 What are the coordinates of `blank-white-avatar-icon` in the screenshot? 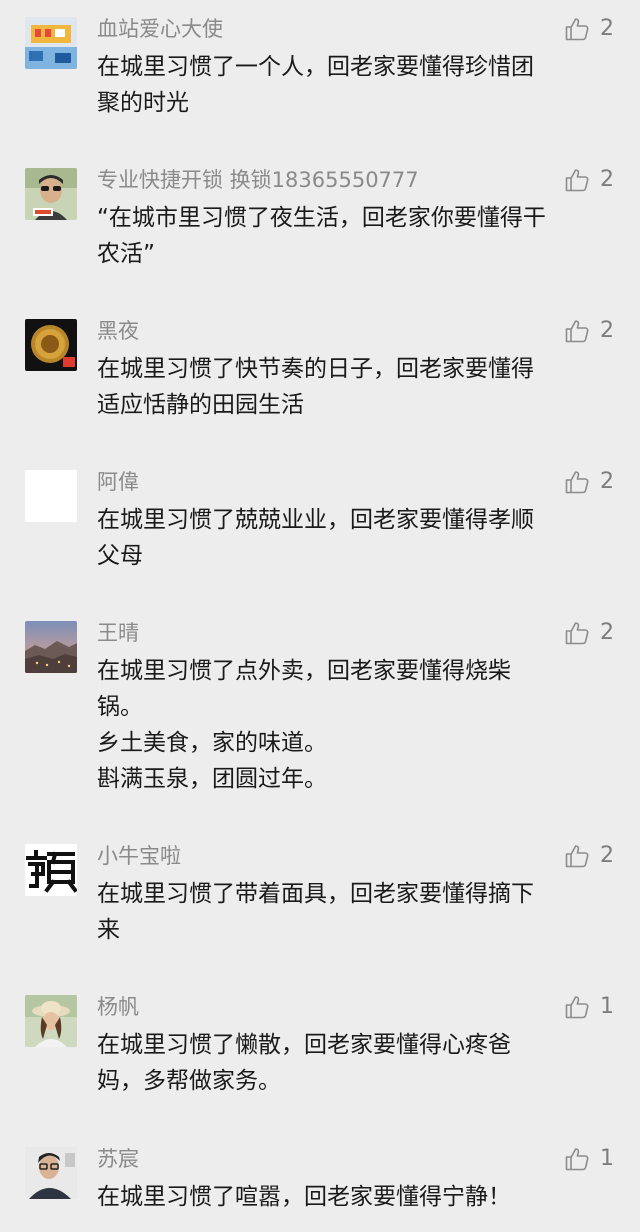 It's located at (51, 496).